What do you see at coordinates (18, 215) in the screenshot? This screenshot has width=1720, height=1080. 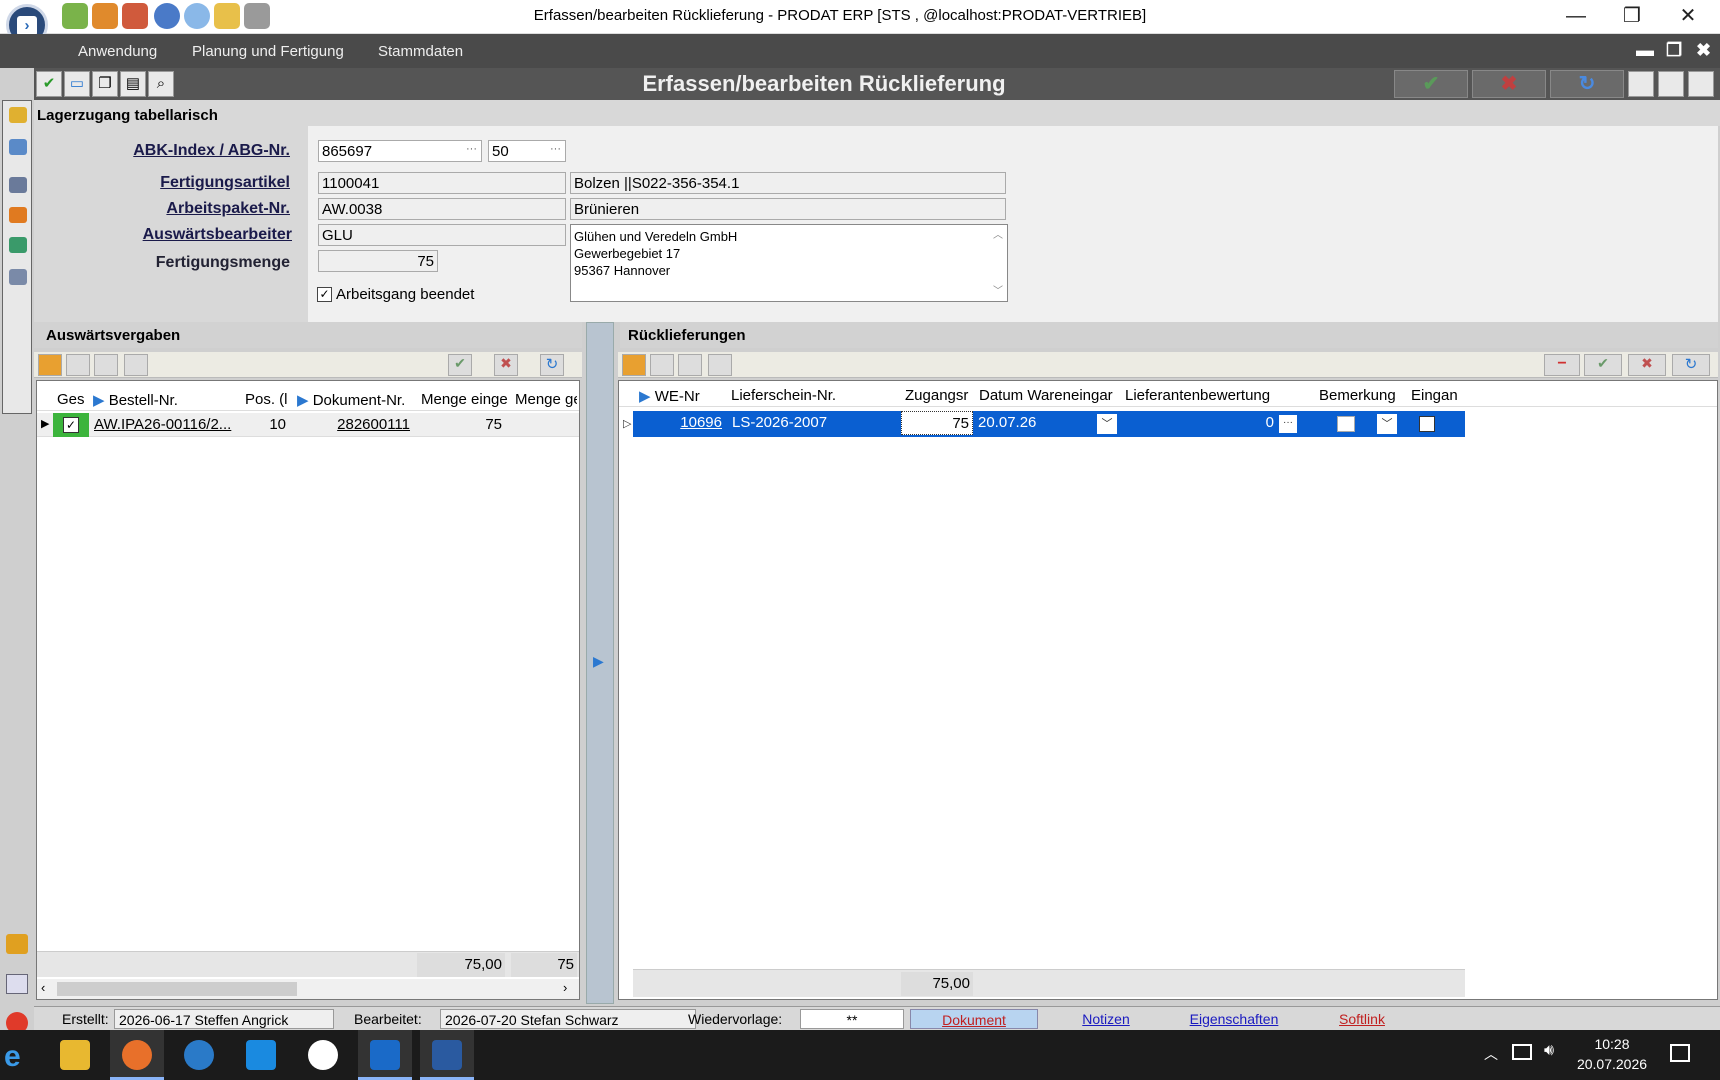 I see `pencil-icon` at bounding box center [18, 215].